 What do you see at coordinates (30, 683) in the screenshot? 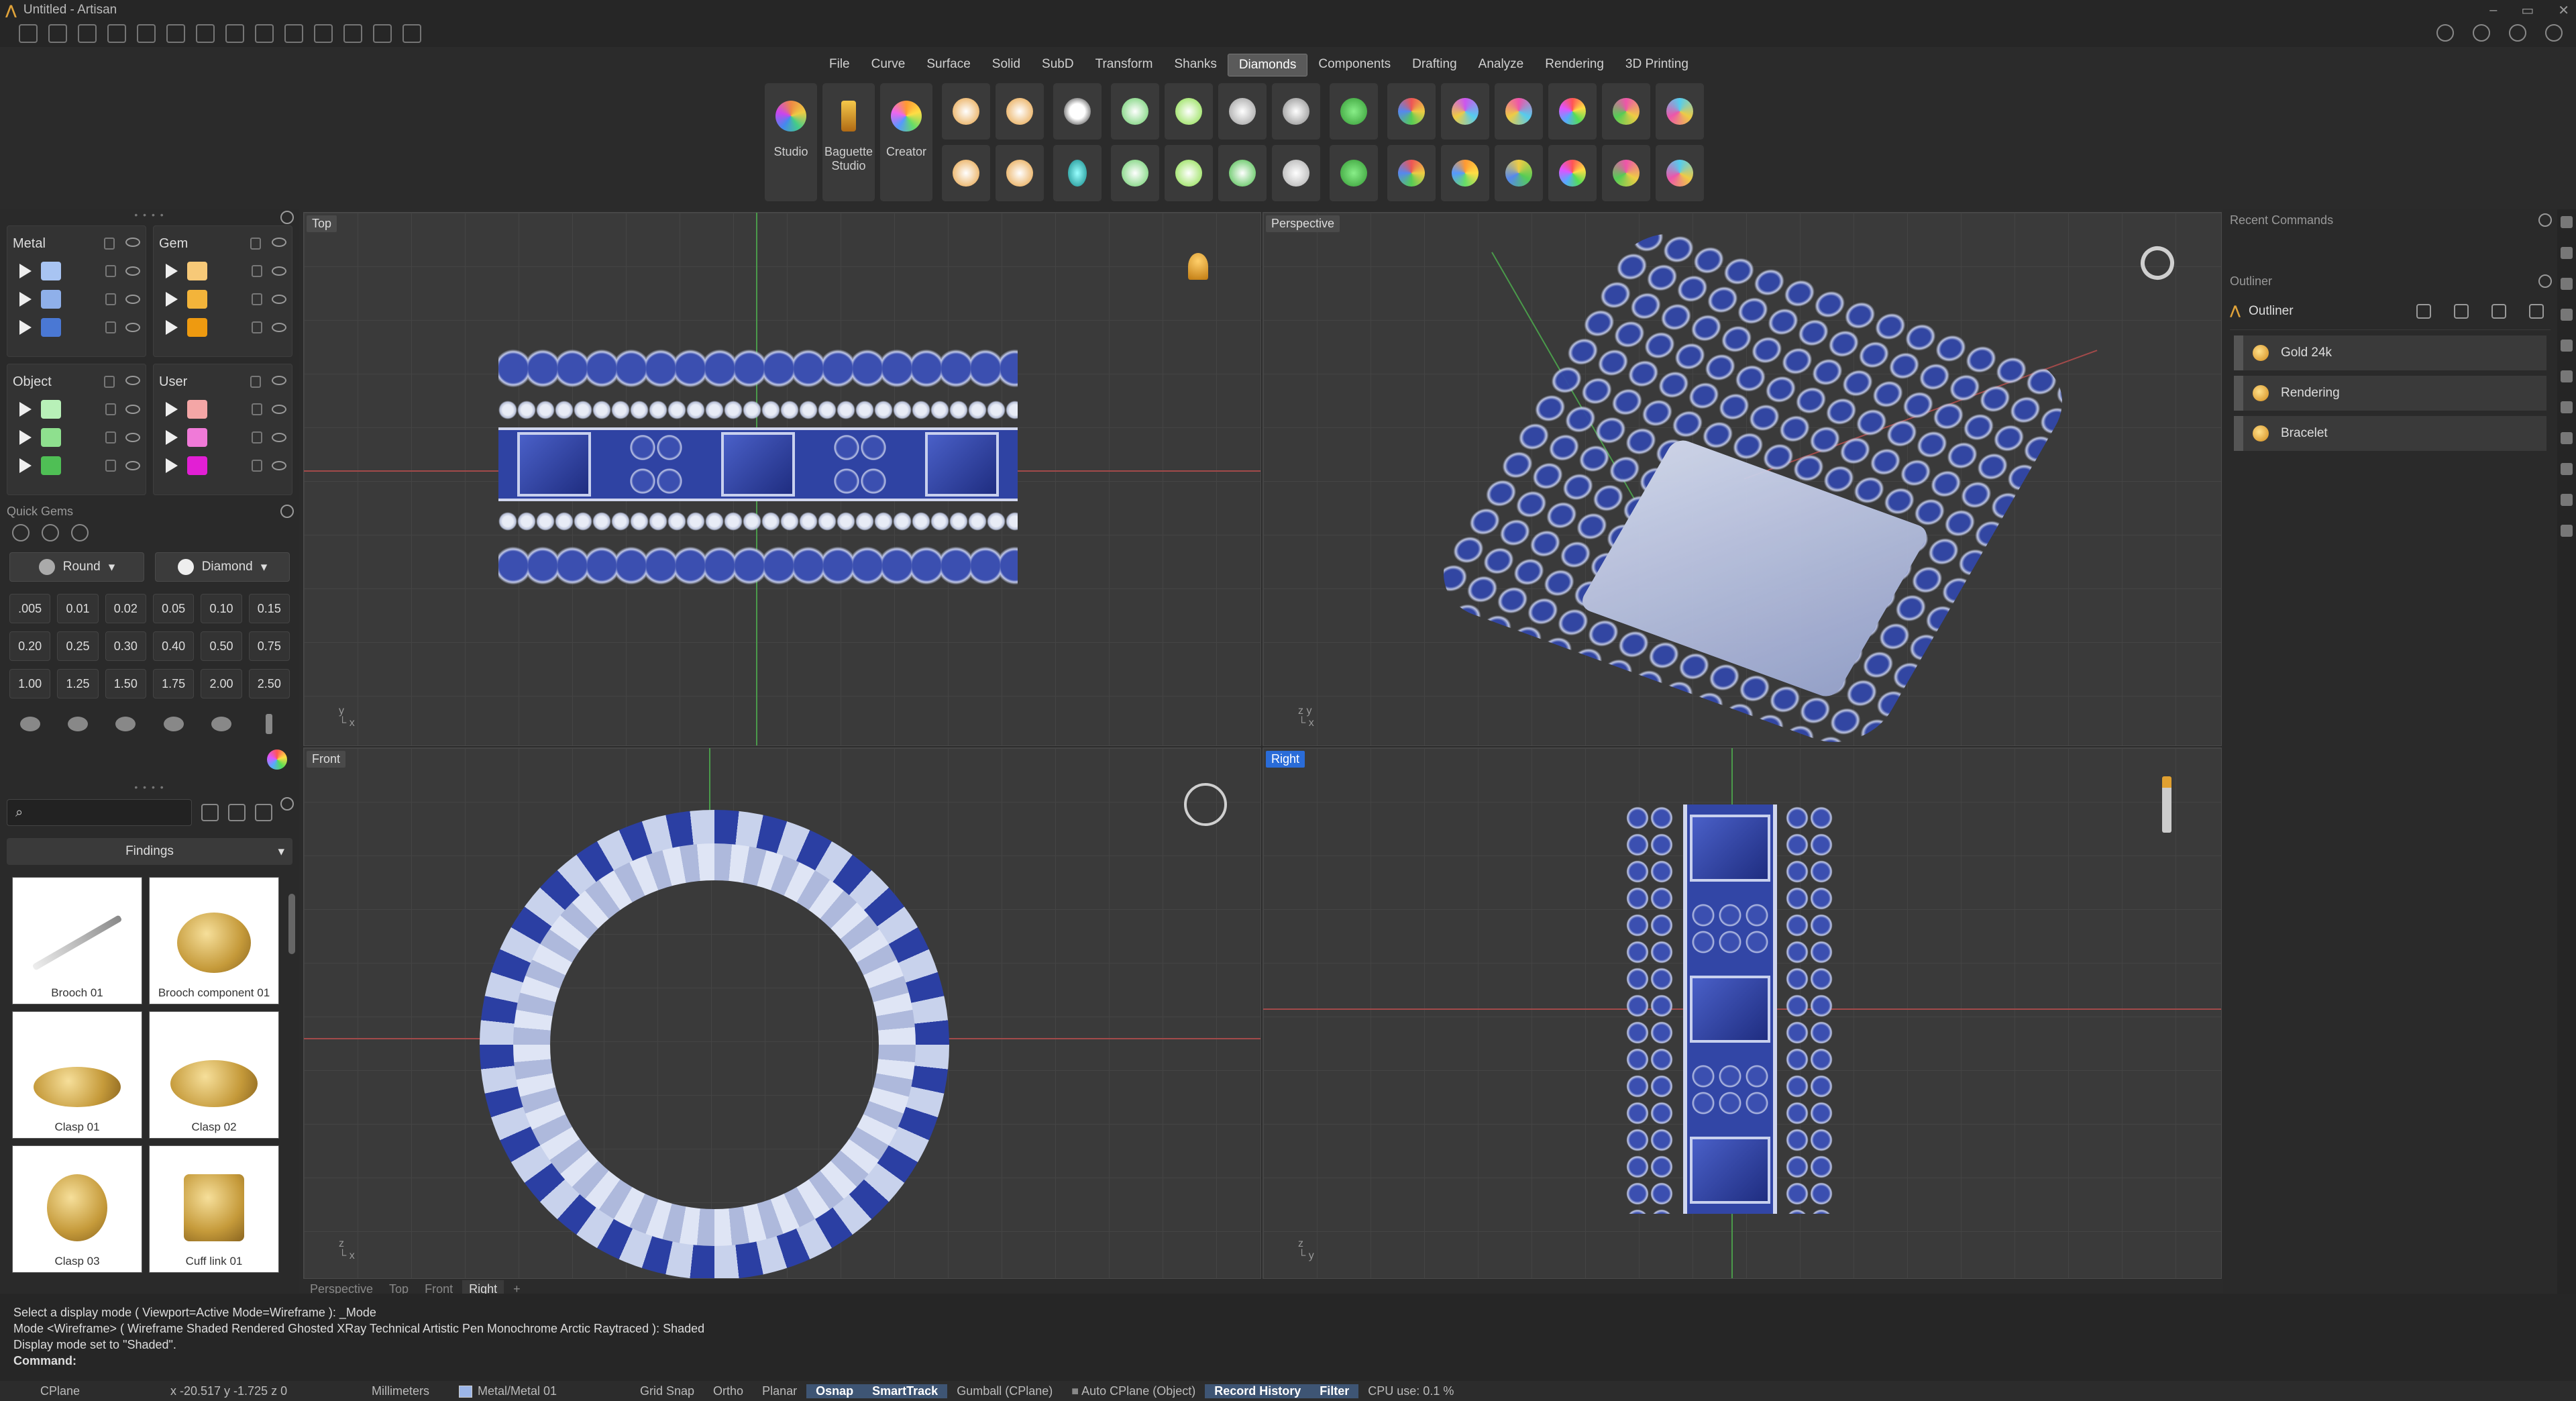
I see `gem-size-button: 1.00` at bounding box center [30, 683].